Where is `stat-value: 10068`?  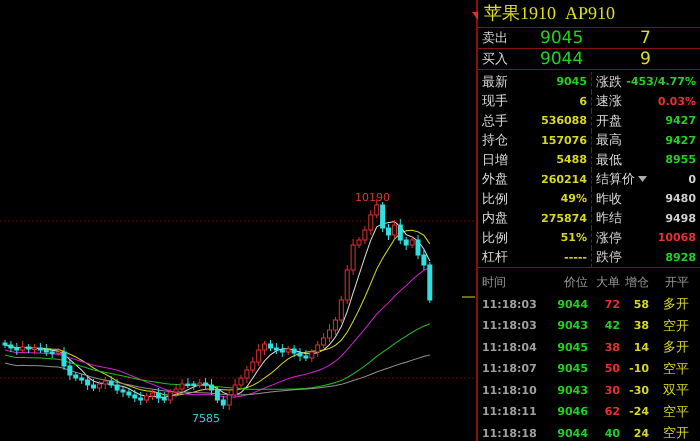 stat-value: 10068 is located at coordinates (677, 237).